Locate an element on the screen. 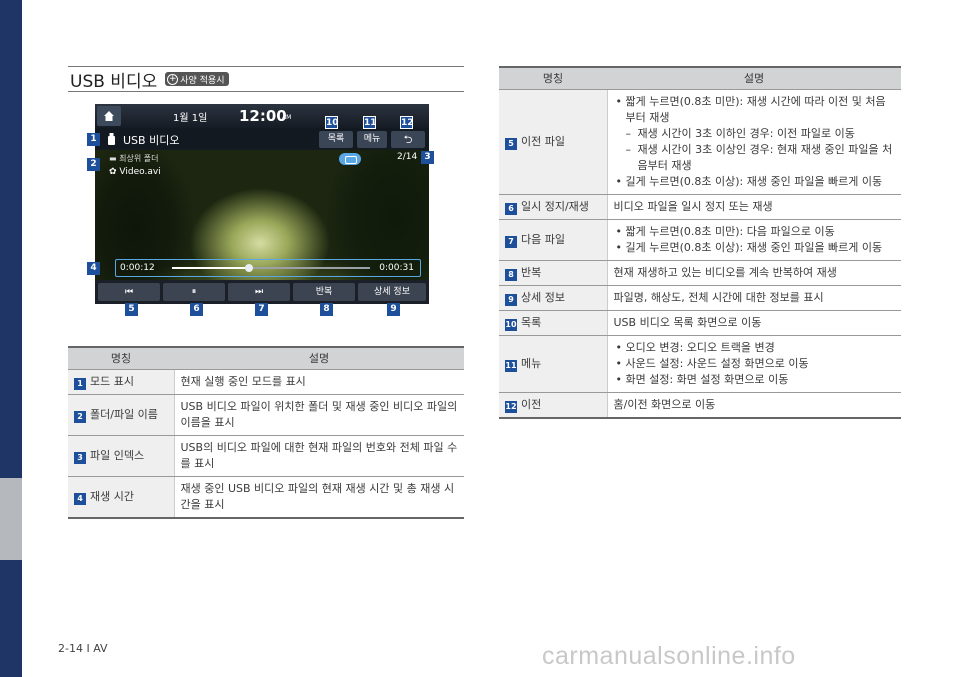  table-row: 9 상세 정보 파일명, 해상도, 전체 시간에 대한 정보를 표시 is located at coordinates (700, 298).